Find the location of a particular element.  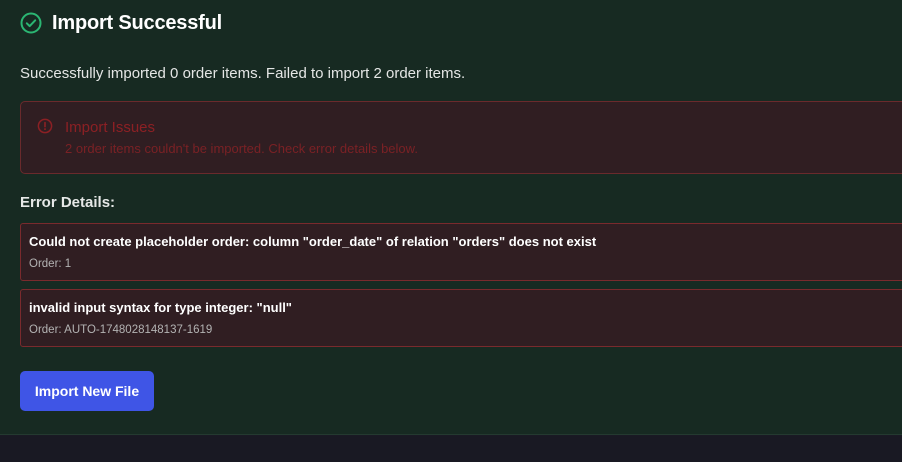

error-order-ref: Order: AUTO-1748028148137-1619 is located at coordinates (121, 330).